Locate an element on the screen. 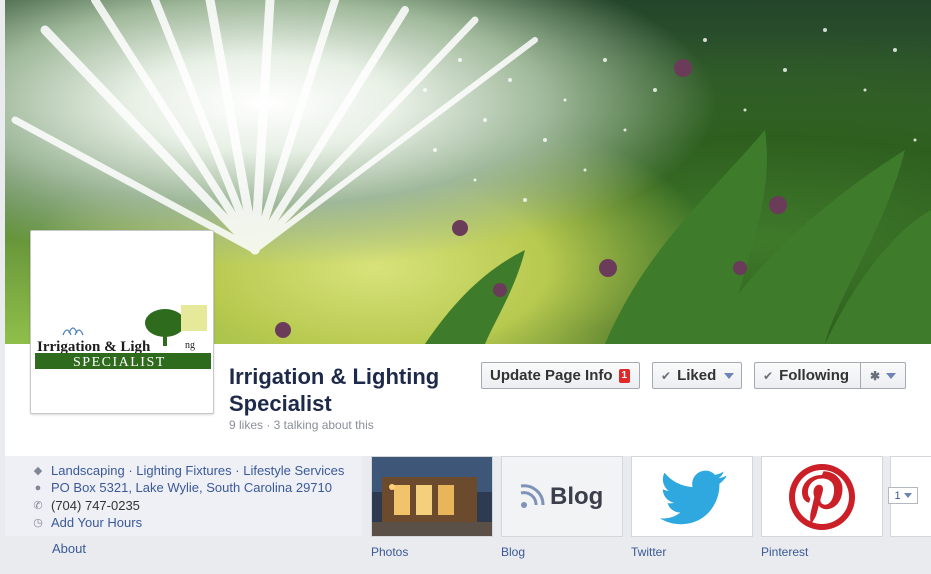 This screenshot has width=931, height=574. blog-tile-title: Blog is located at coordinates (576, 496).